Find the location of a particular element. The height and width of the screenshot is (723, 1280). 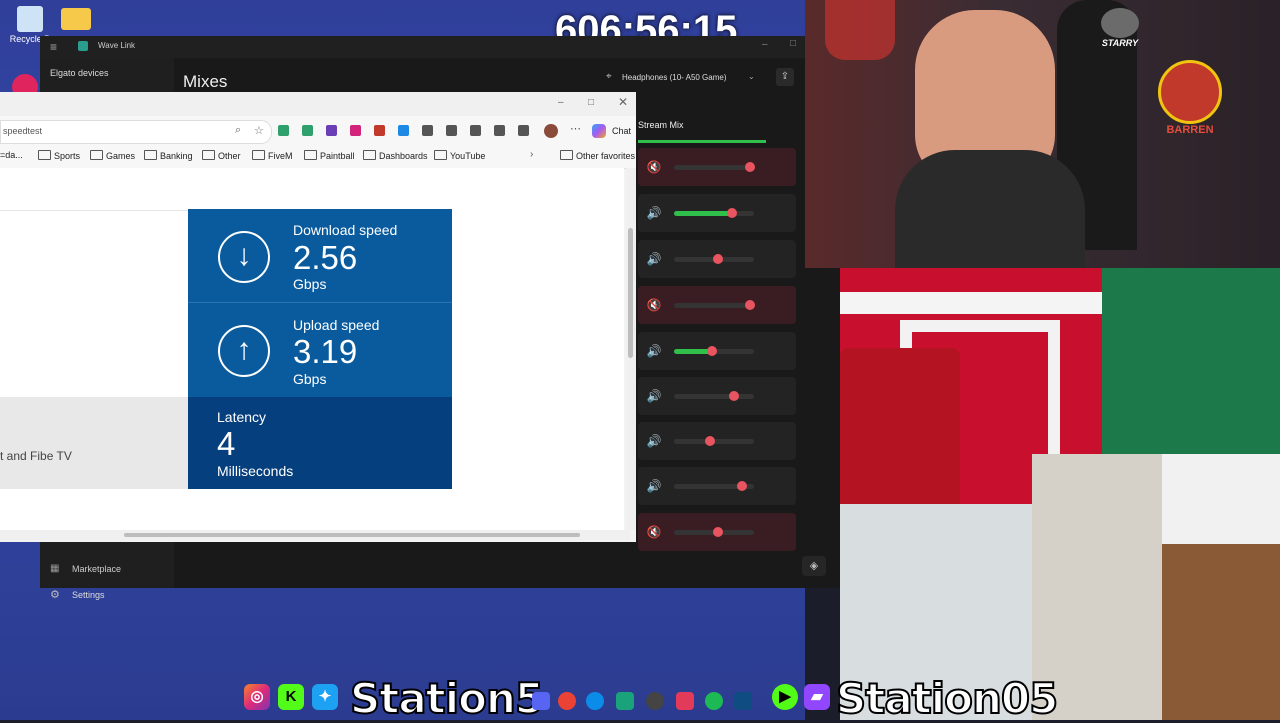

output-device-select: ⌖ Headphones (10- A50 Game) ⌄ is located at coordinates (682, 78).